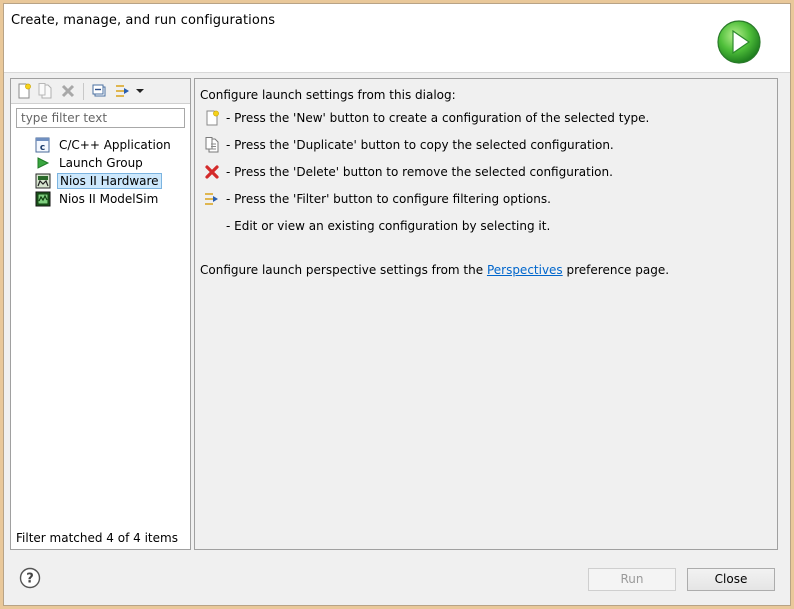  I want to click on c-application-icon: c, so click(42, 145).